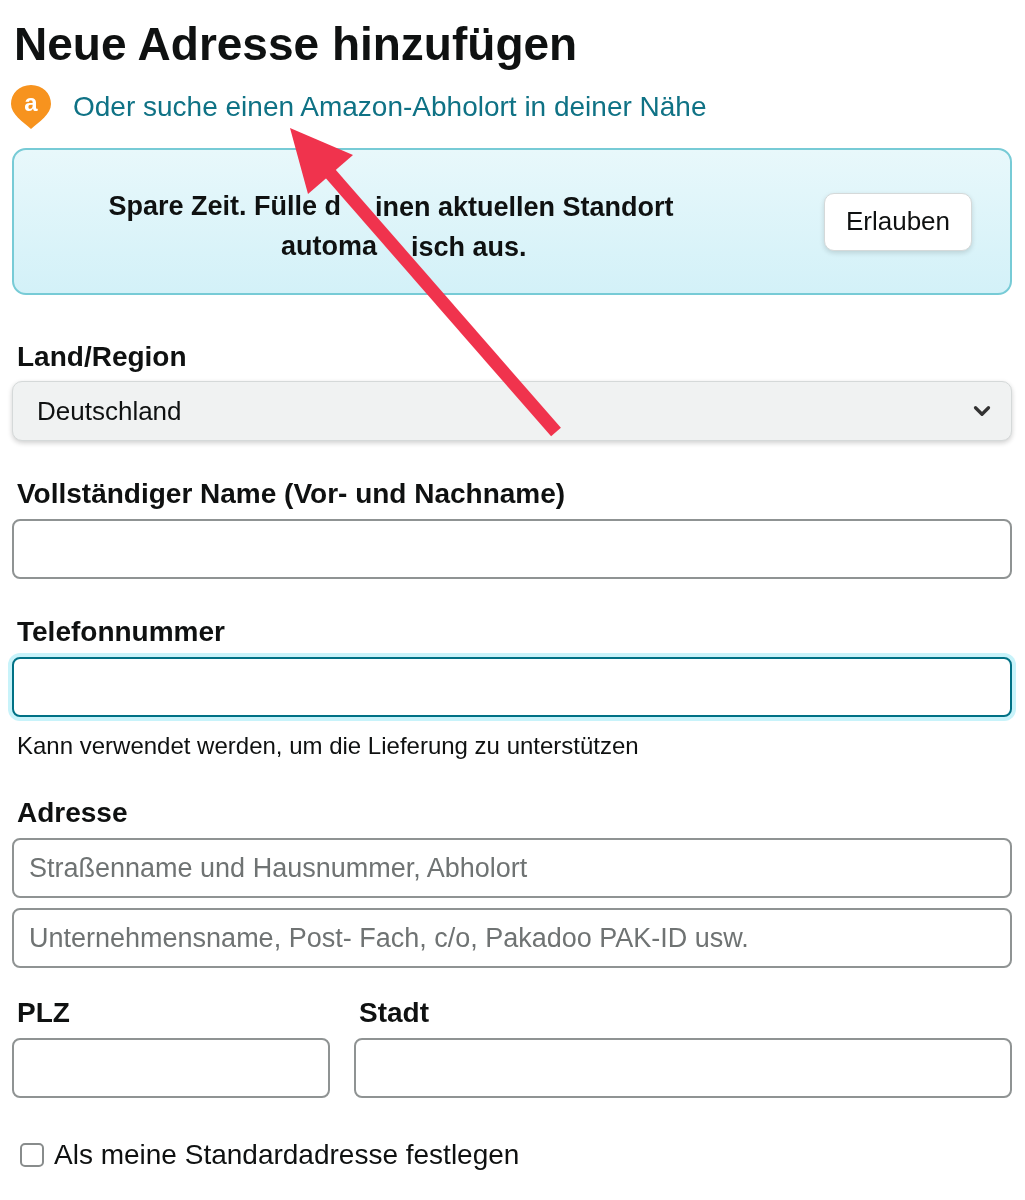 This screenshot has width=1025, height=1200. Describe the element at coordinates (512, 938) in the screenshot. I see `address-input: Unternehmensname, Post- Fach, c/o, Pakadoo PAK-ID usw.` at that location.